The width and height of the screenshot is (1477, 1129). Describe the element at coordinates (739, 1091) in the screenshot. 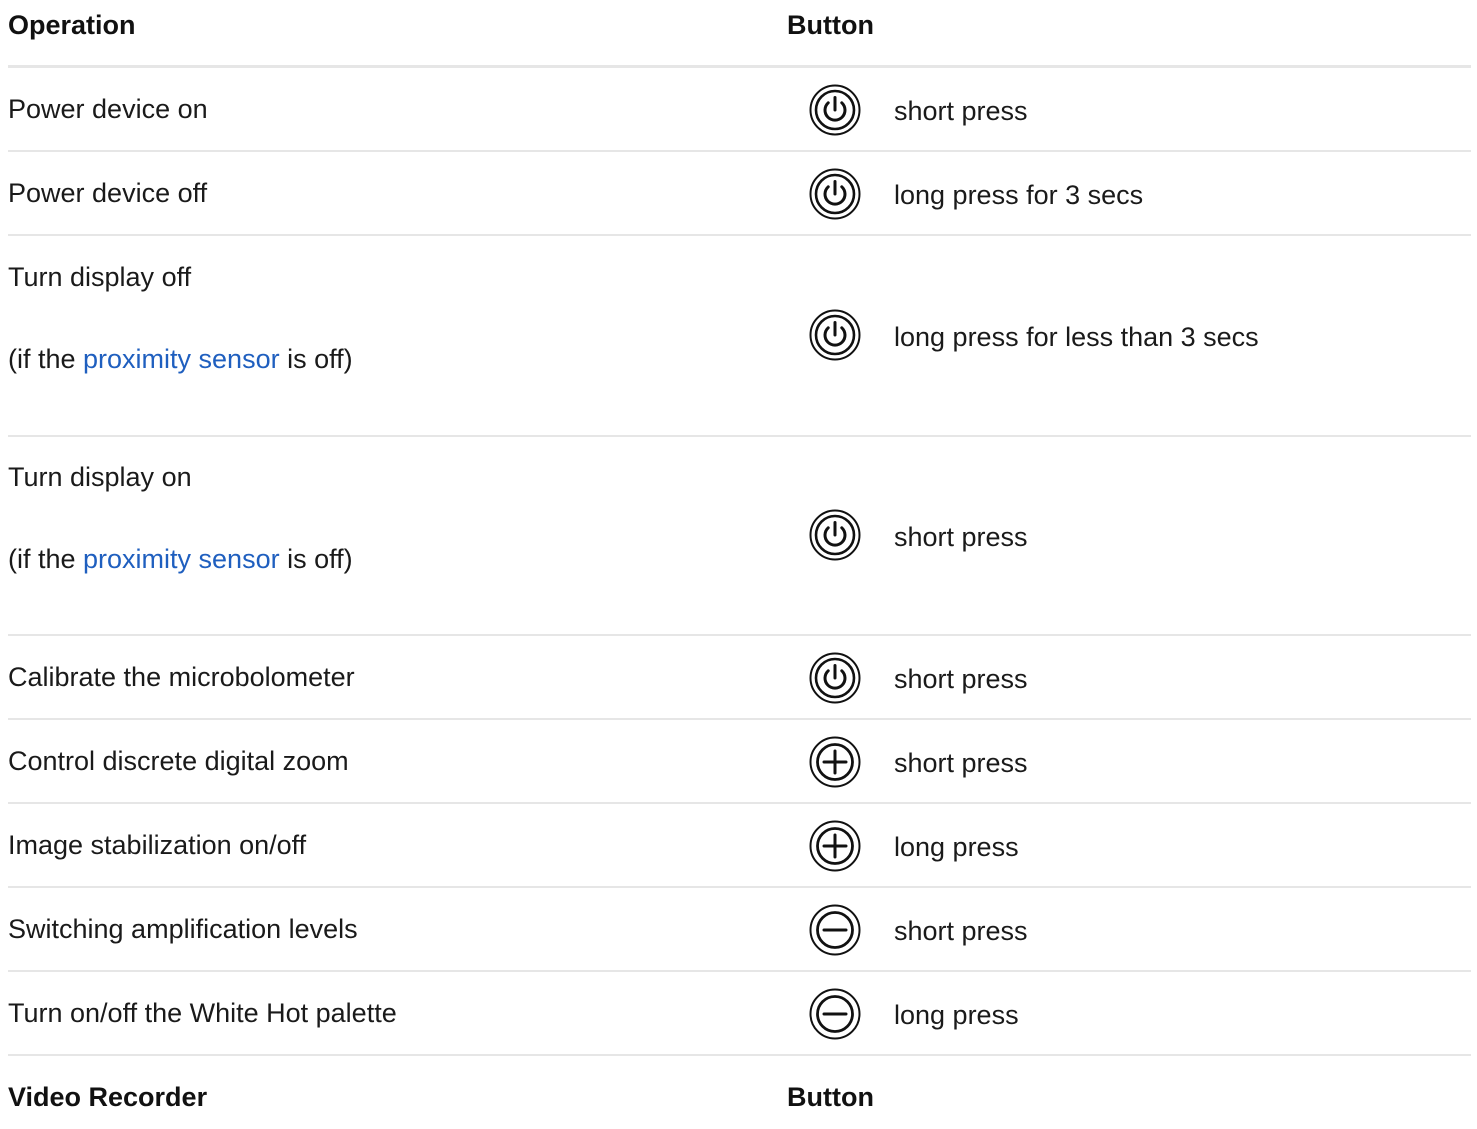

I see `video-recorder-header: Video Recorder Button` at that location.